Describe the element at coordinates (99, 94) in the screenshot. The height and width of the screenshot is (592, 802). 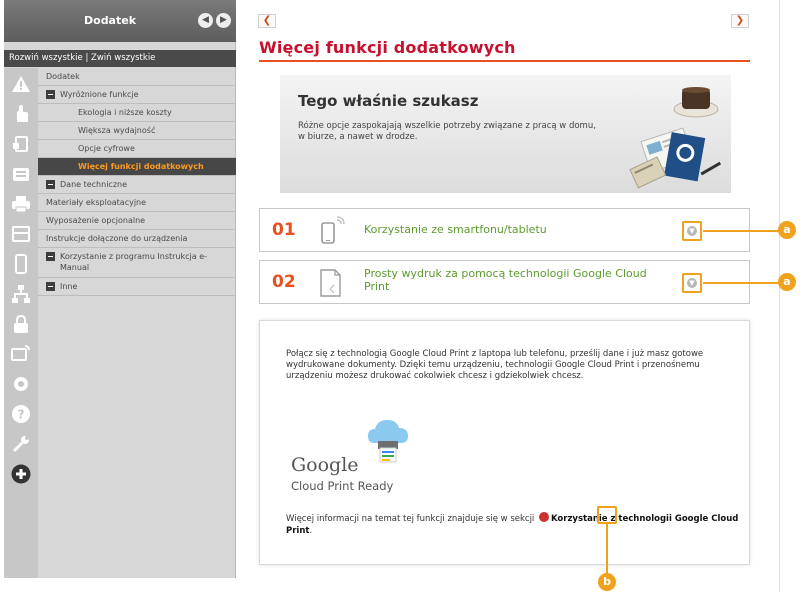
I see `sidebar-item-label: Wyróżnione funkcje` at that location.